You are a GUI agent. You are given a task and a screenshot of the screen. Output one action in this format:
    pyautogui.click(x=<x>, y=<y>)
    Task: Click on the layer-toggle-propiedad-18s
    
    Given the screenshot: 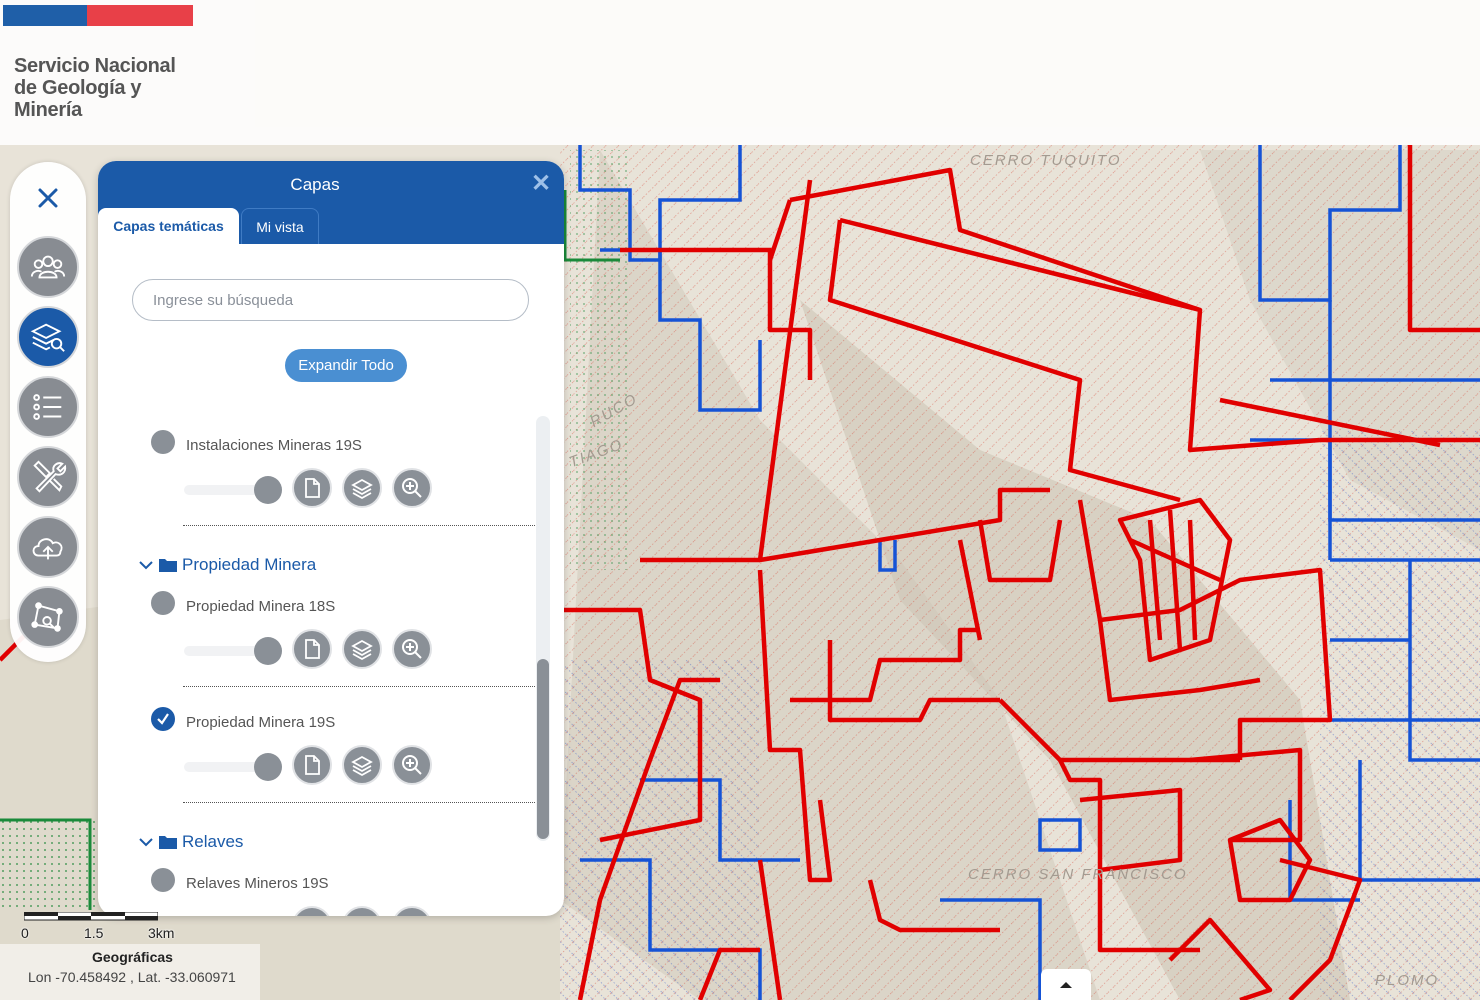 What is the action you would take?
    pyautogui.click(x=163, y=603)
    